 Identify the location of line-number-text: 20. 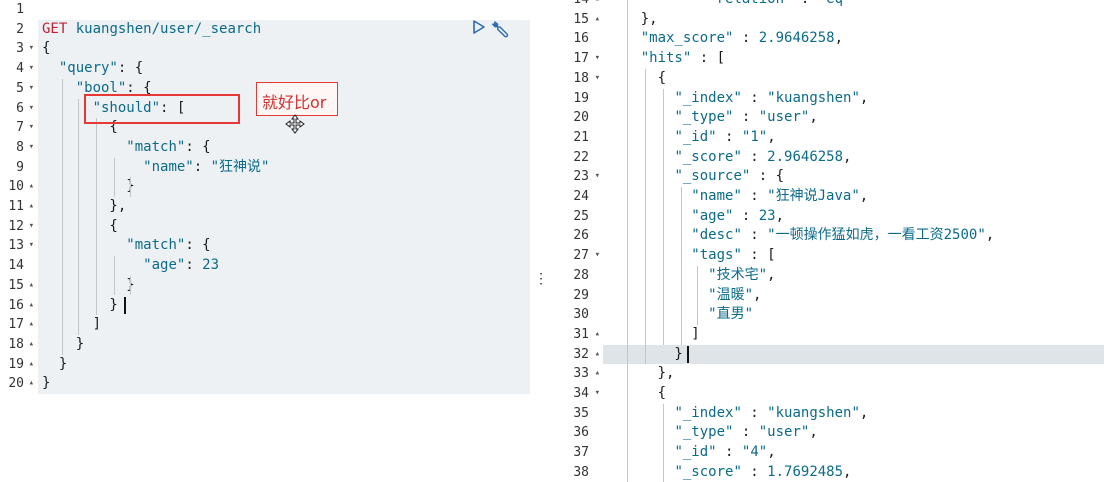
(581, 118).